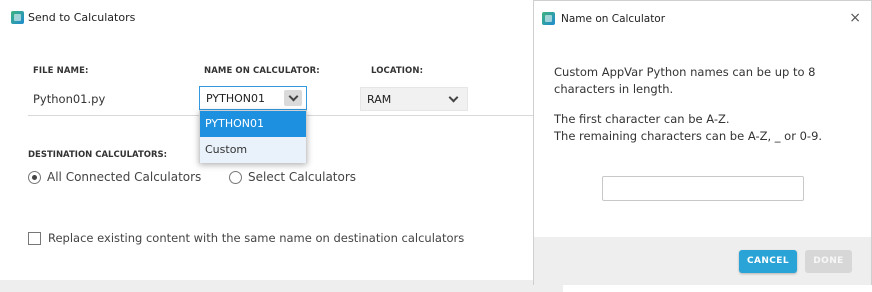  I want to click on custom-name-input, so click(703, 188).